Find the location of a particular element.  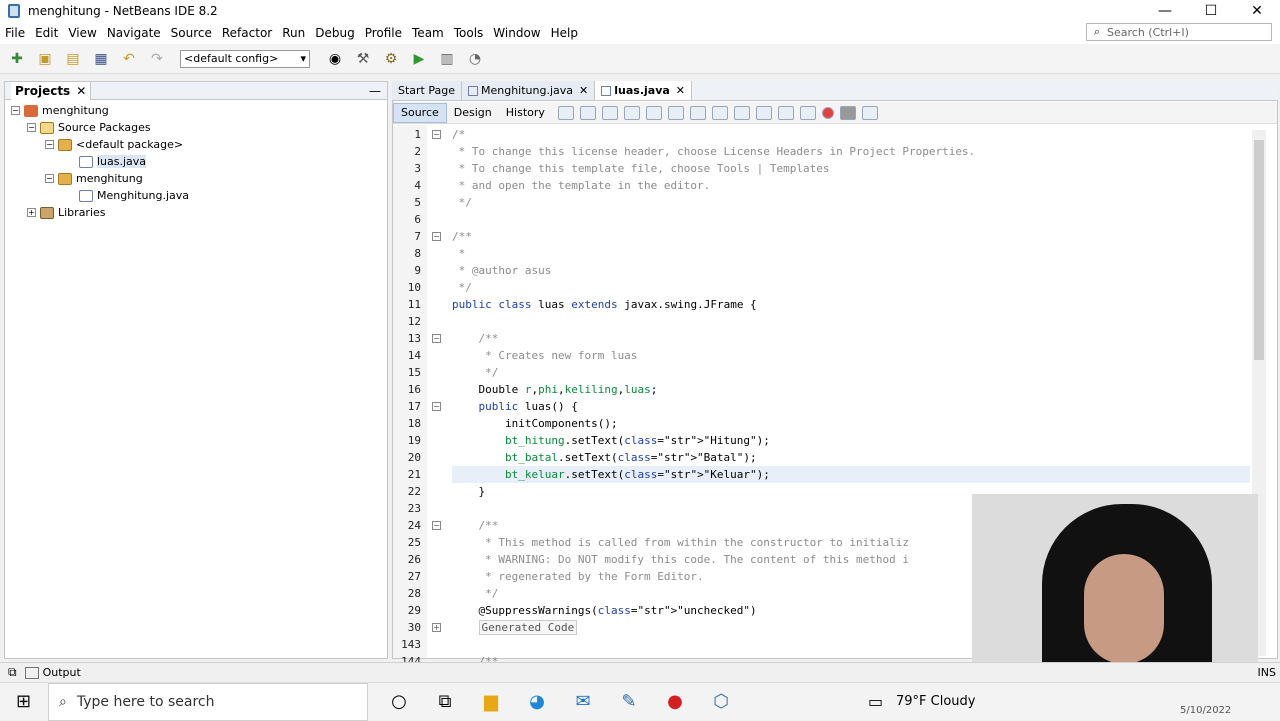

tree-item-project: − menghitung is located at coordinates (60, 110).